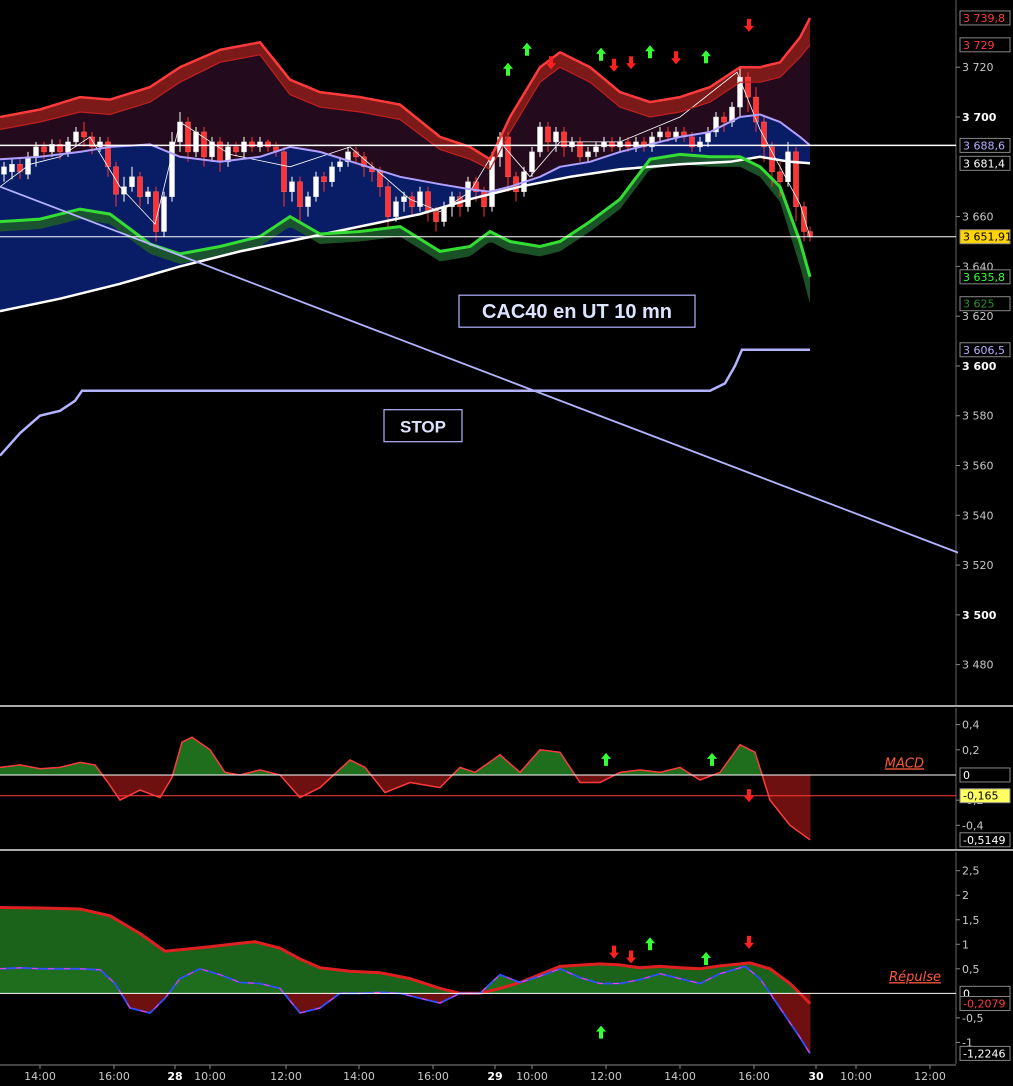 The width and height of the screenshot is (1013, 1086). Describe the element at coordinates (984, 18) in the screenshot. I see `price-value-tag: 3 739,8` at that location.